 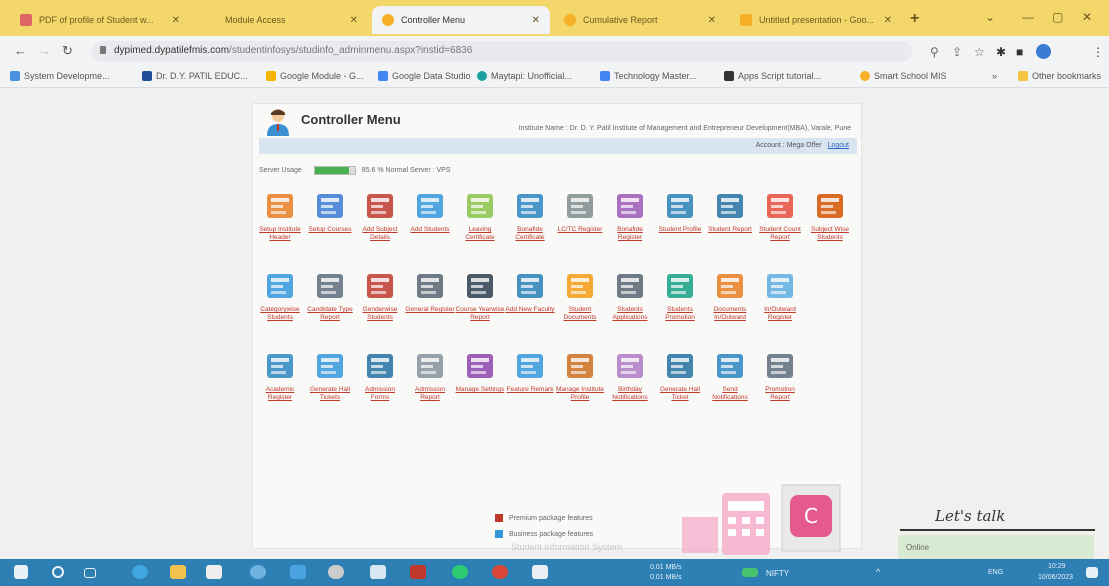 What do you see at coordinates (500, 572) in the screenshot?
I see `chrome-icon` at bounding box center [500, 572].